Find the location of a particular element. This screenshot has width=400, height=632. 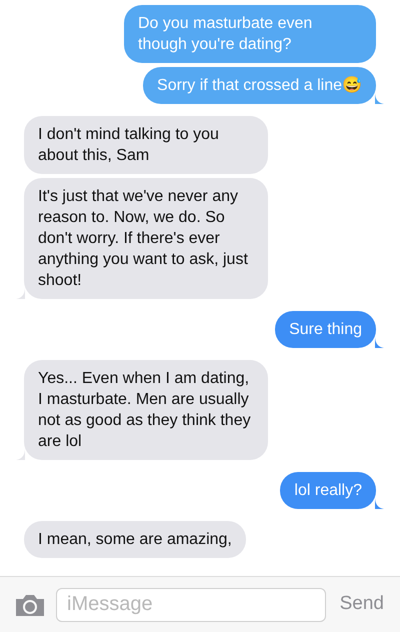

message-input: iMessage is located at coordinates (191, 605).